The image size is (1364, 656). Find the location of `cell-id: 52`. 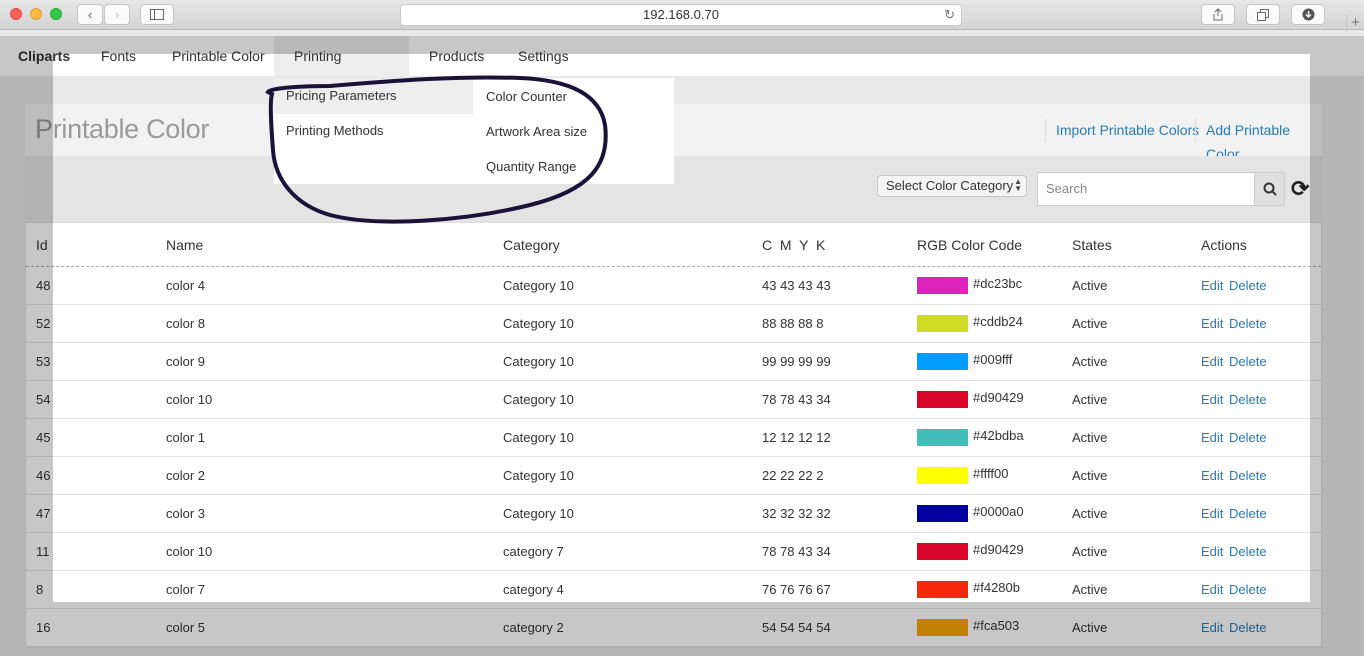

cell-id: 52 is located at coordinates (43, 323).